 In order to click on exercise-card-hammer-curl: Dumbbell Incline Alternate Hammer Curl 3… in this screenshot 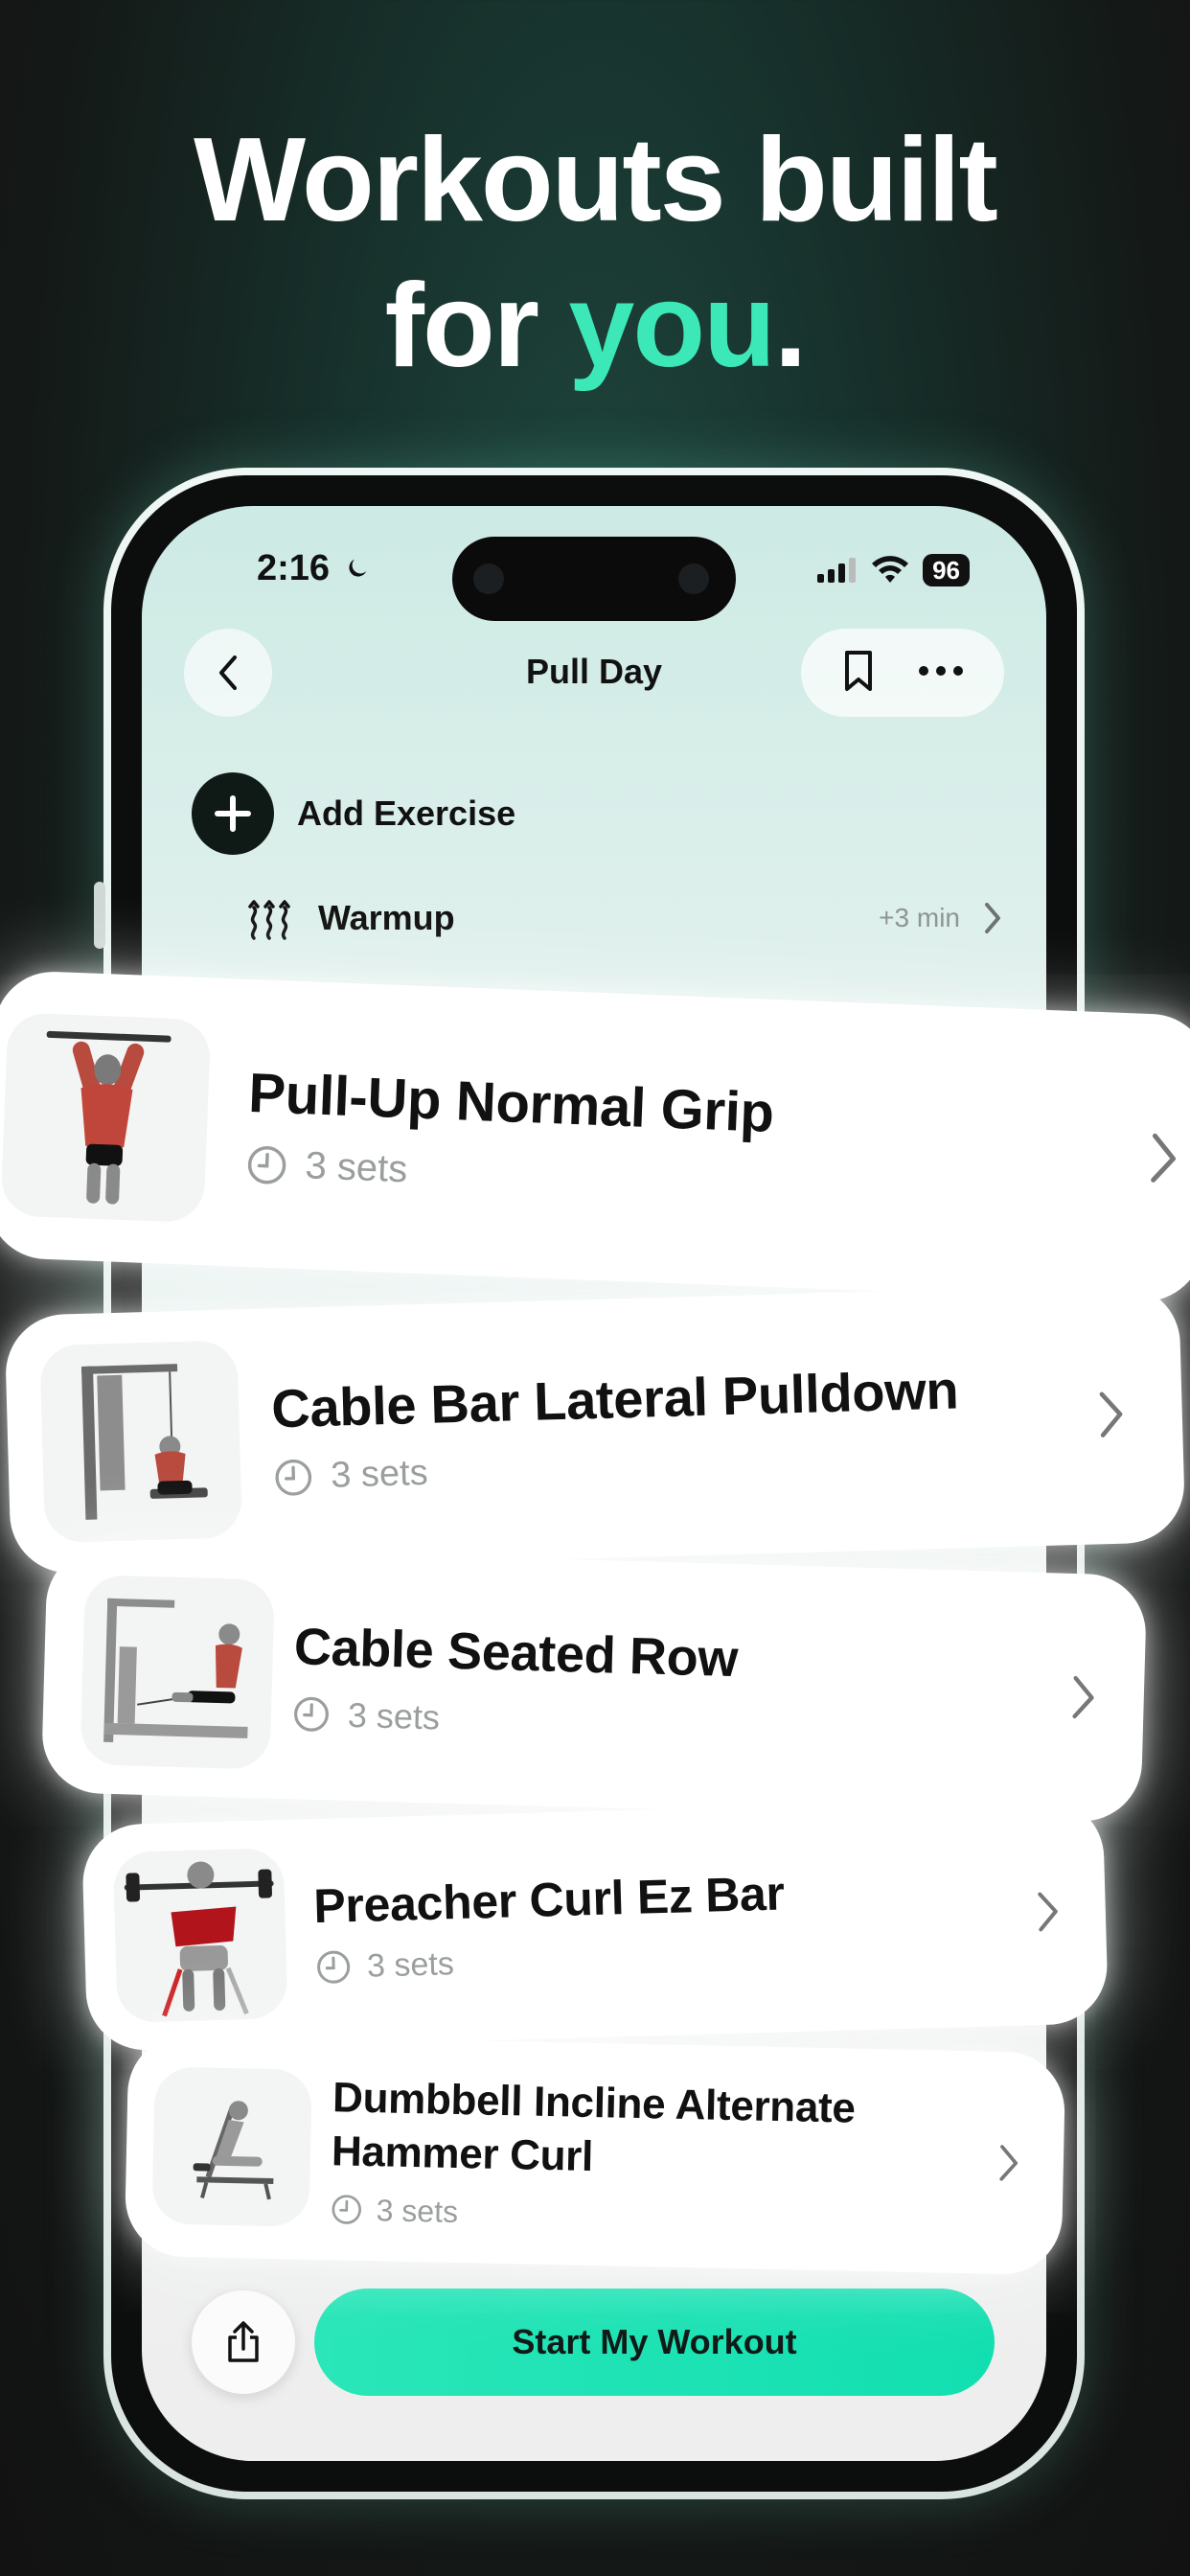, I will do `click(595, 2154)`.